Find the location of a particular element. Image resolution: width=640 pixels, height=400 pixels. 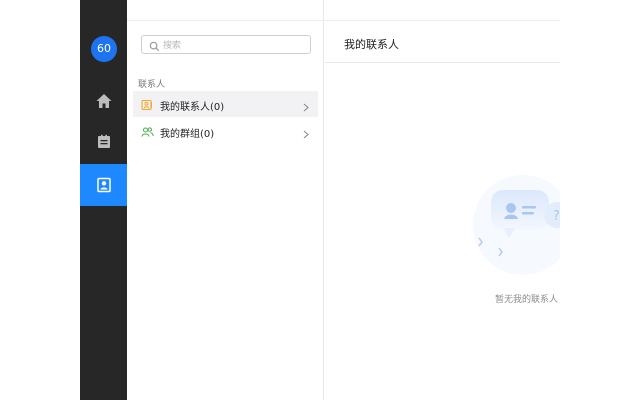

contacts-icon is located at coordinates (104, 185).